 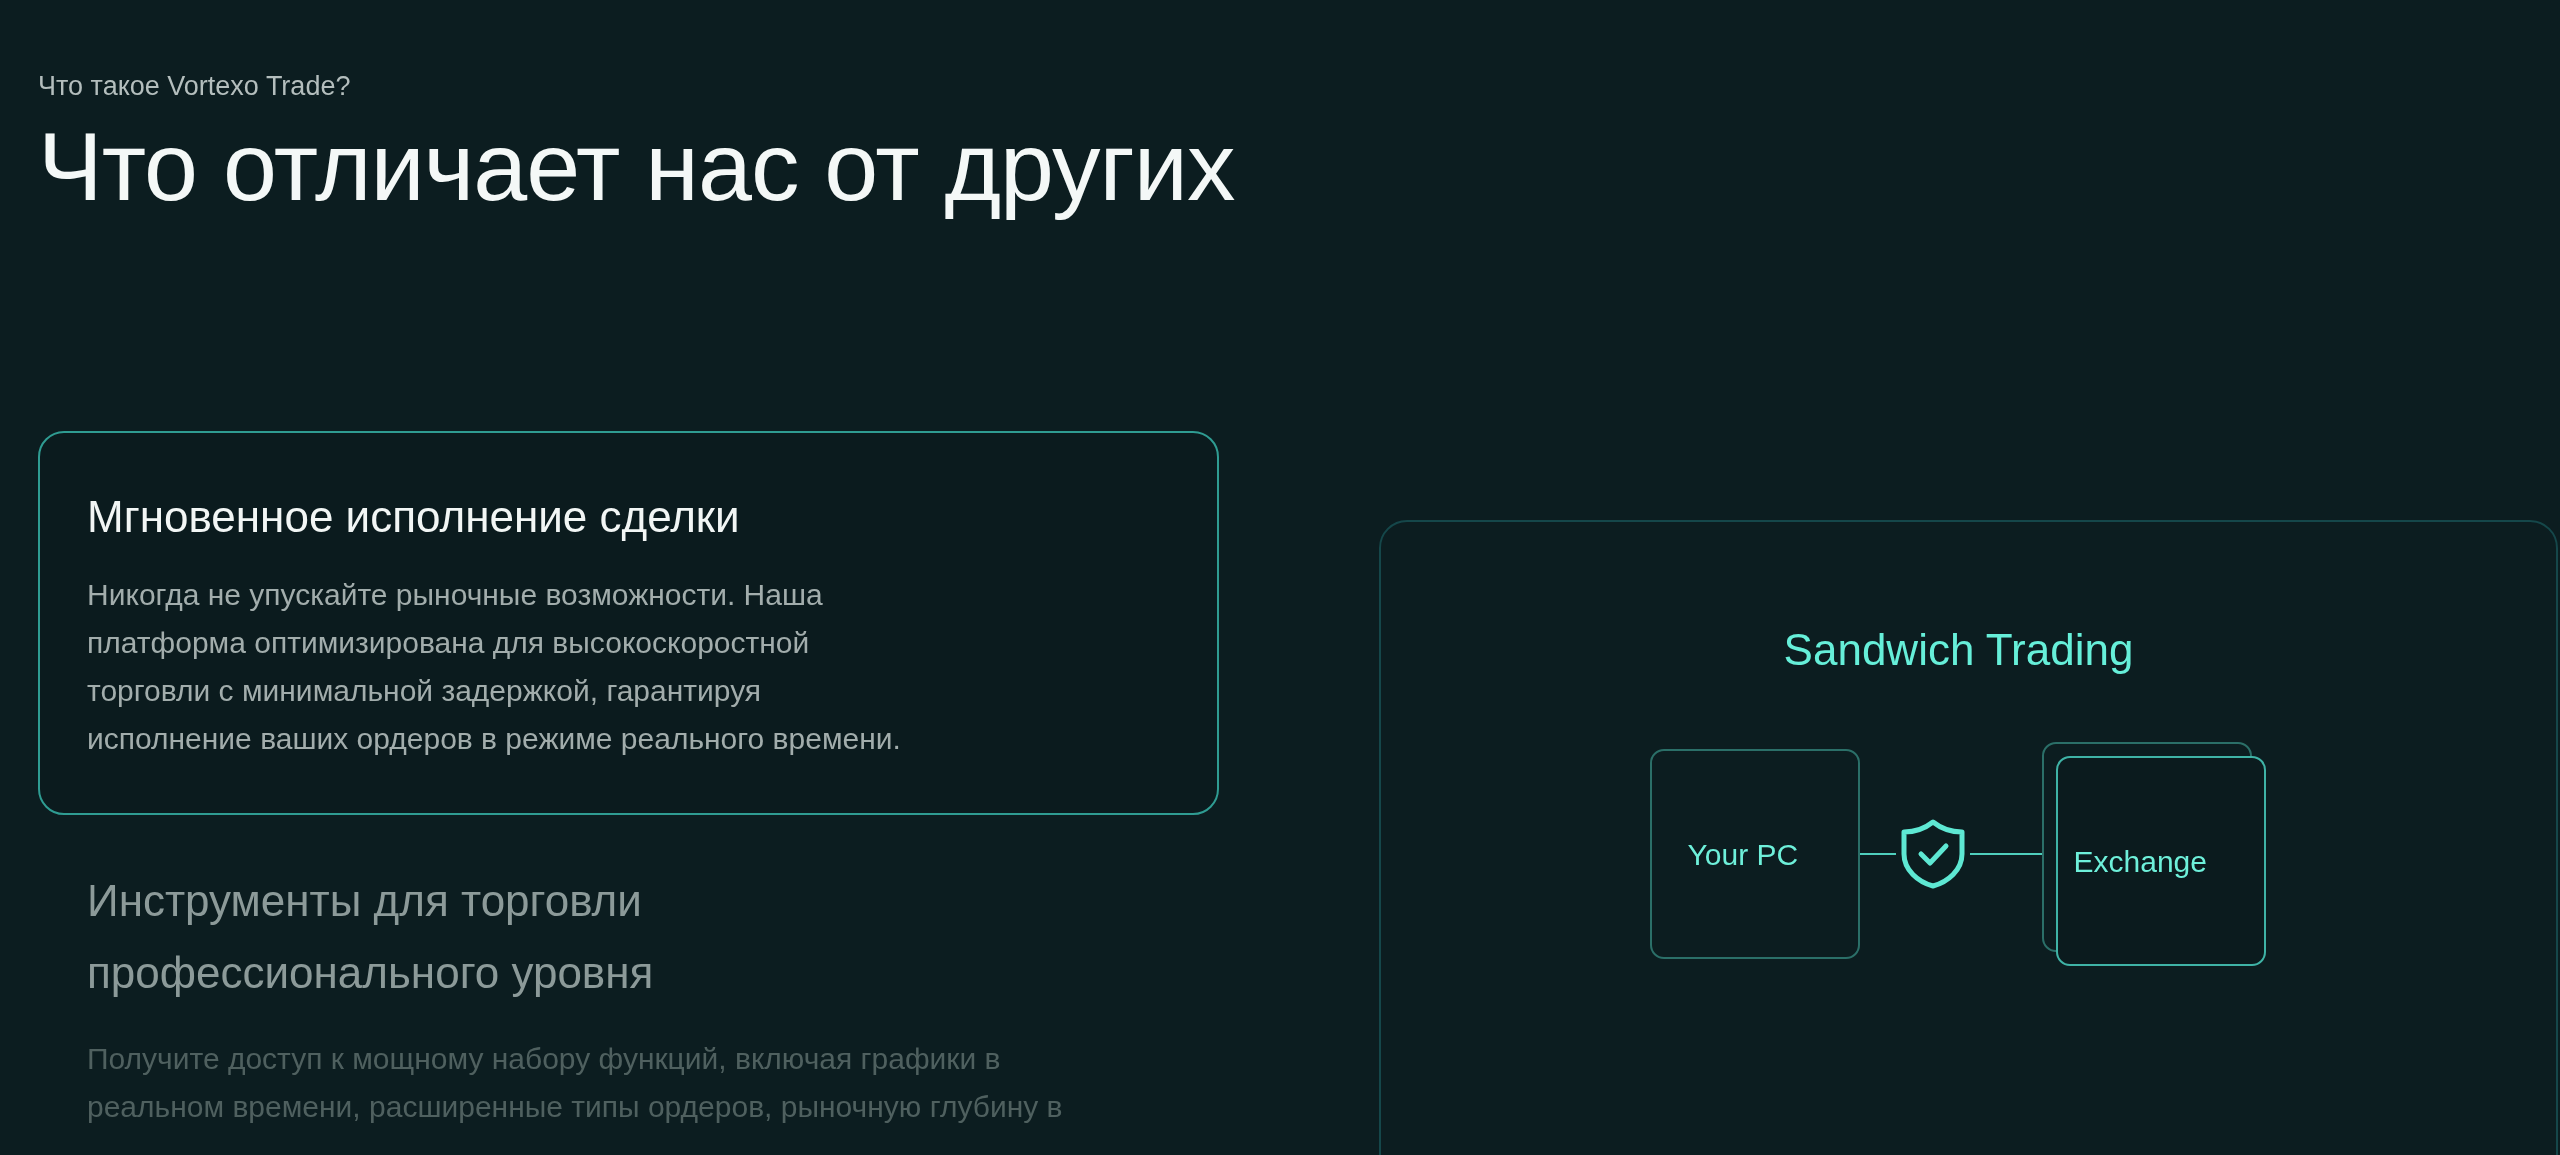 I want to click on section-eyebrow: Что такое Vortexo Trade?, so click(x=195, y=86).